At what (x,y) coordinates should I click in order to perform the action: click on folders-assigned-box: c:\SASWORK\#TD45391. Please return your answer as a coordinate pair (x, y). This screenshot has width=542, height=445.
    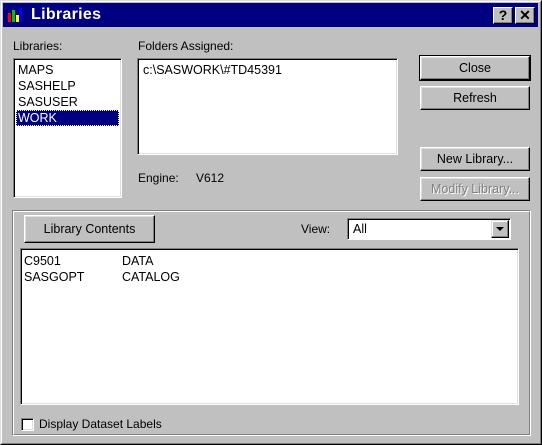
    Looking at the image, I should click on (267, 106).